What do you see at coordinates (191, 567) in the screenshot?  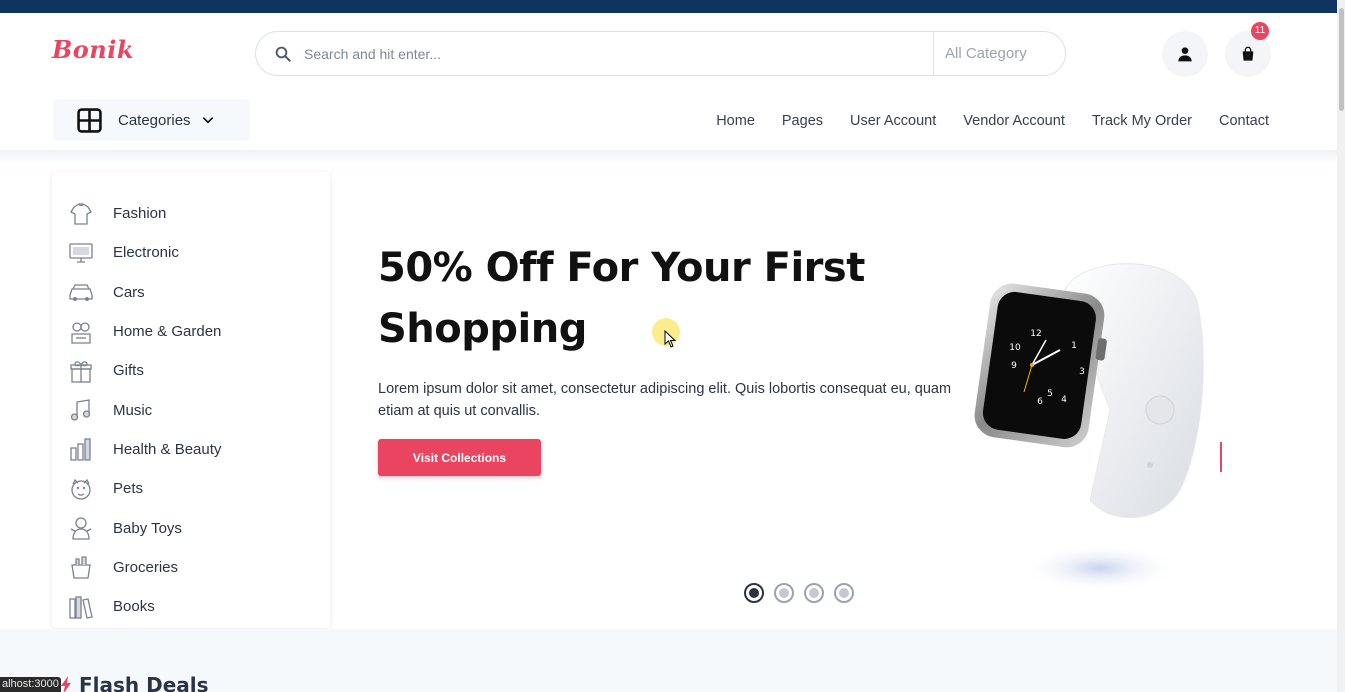 I see `sidebar-item-groceries: Groceries` at bounding box center [191, 567].